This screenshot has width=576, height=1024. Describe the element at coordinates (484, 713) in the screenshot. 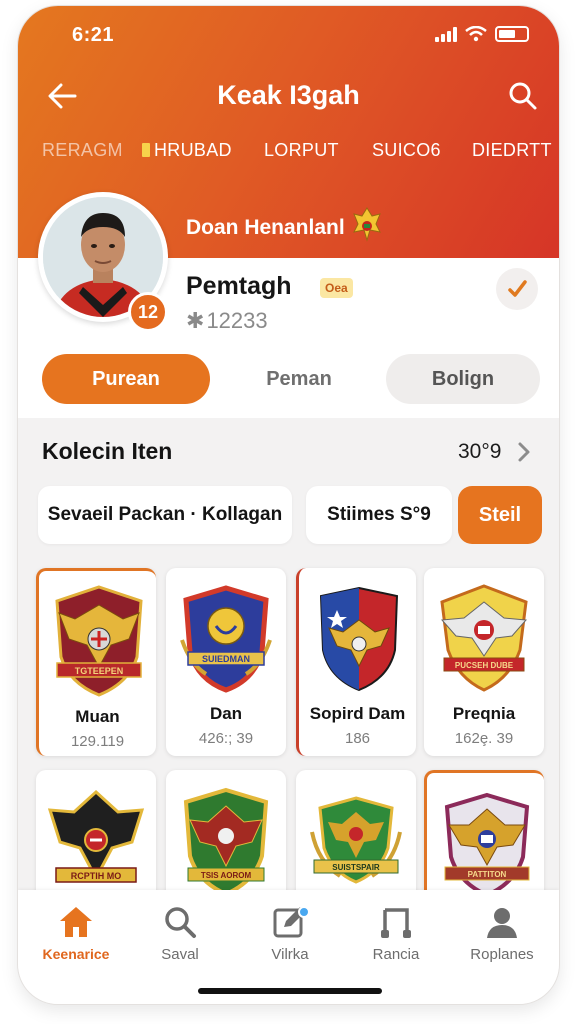

I see `card-name: Preqnia` at that location.